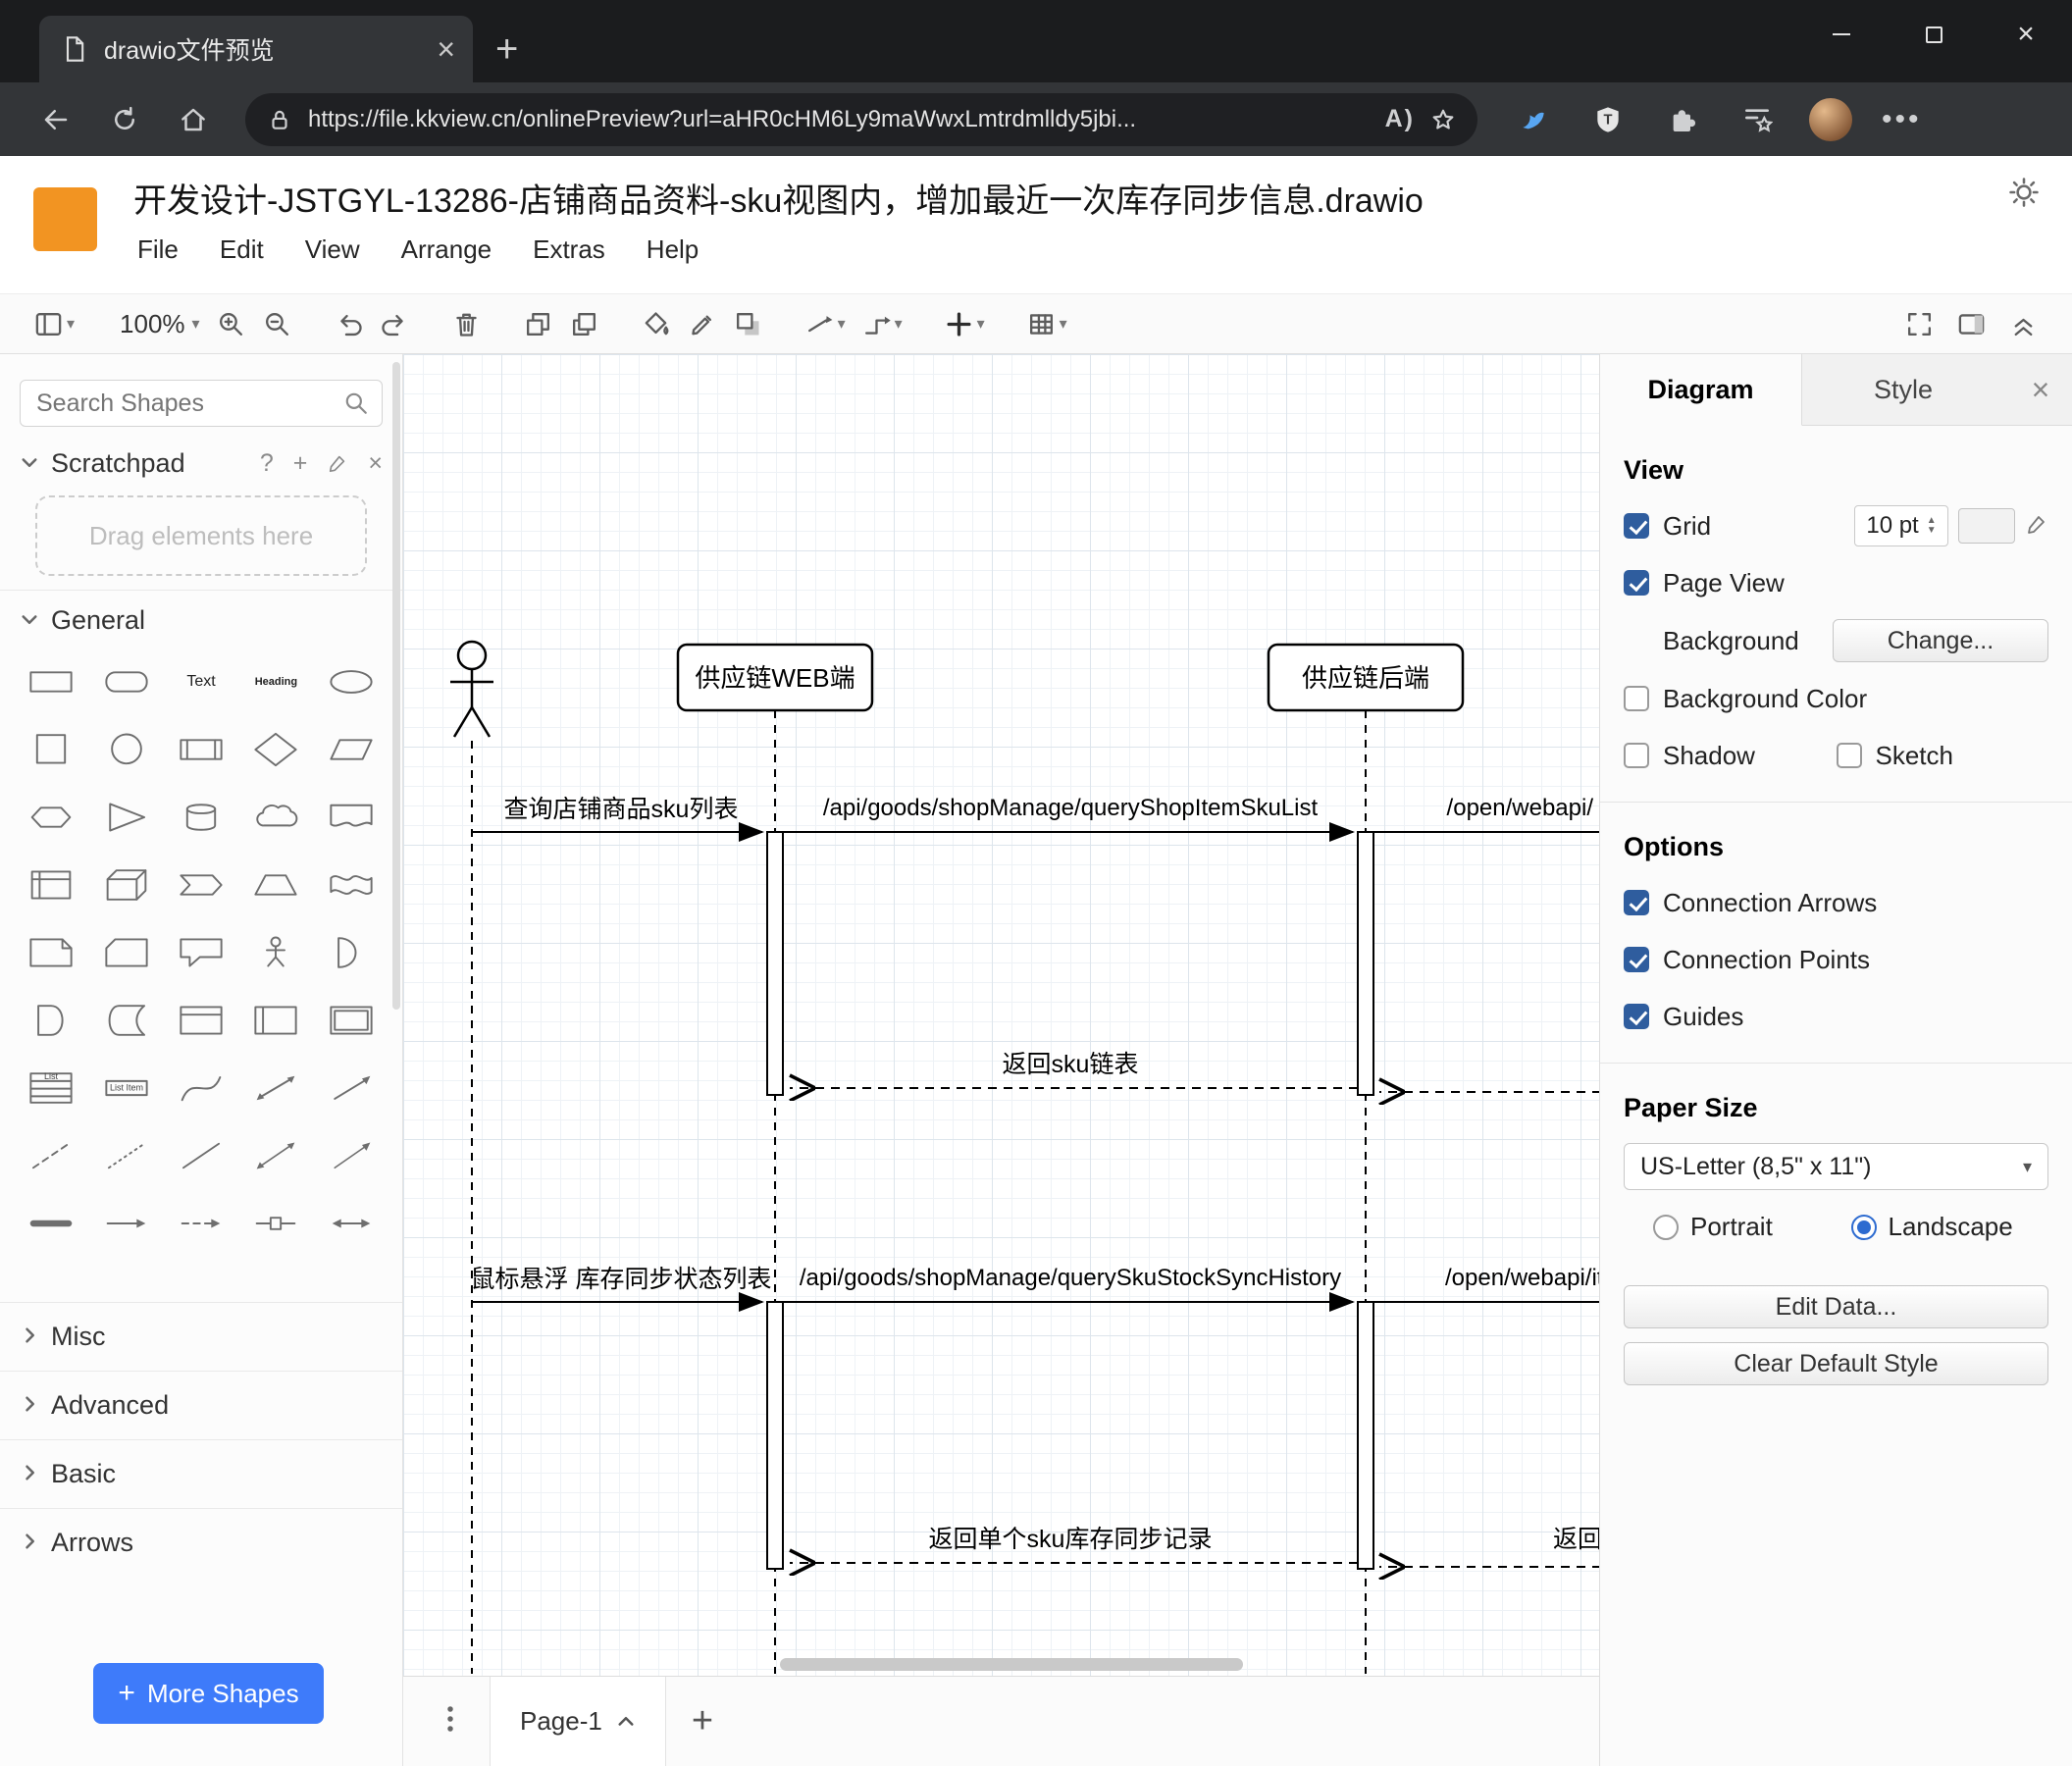  What do you see at coordinates (51, 1088) in the screenshot?
I see `shape-list: List` at bounding box center [51, 1088].